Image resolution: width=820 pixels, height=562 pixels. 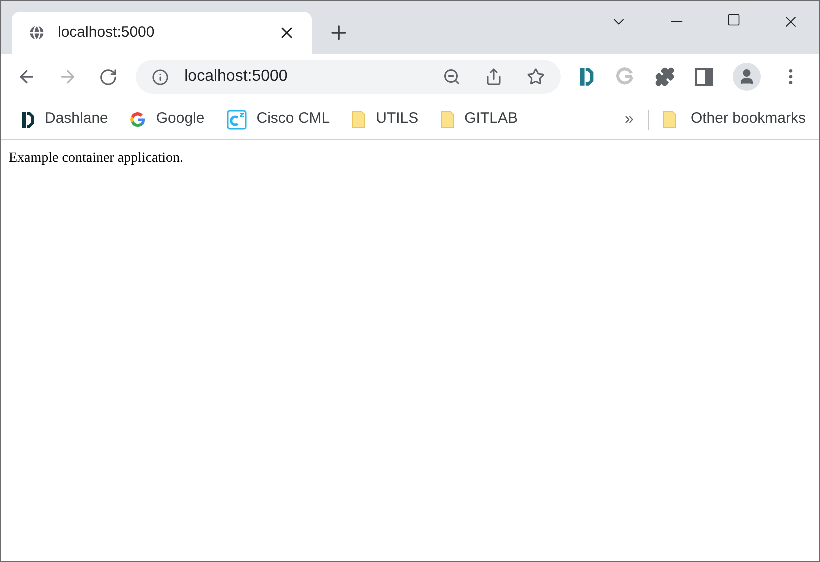 What do you see at coordinates (278, 119) in the screenshot?
I see `bookmark: Cisco CML` at bounding box center [278, 119].